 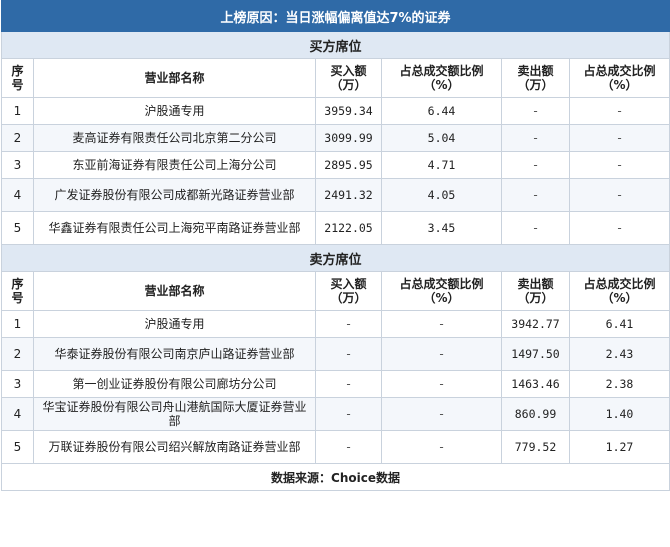 What do you see at coordinates (174, 165) in the screenshot?
I see `branch-name: 东亚前海证券有限责任公司上海分公司` at bounding box center [174, 165].